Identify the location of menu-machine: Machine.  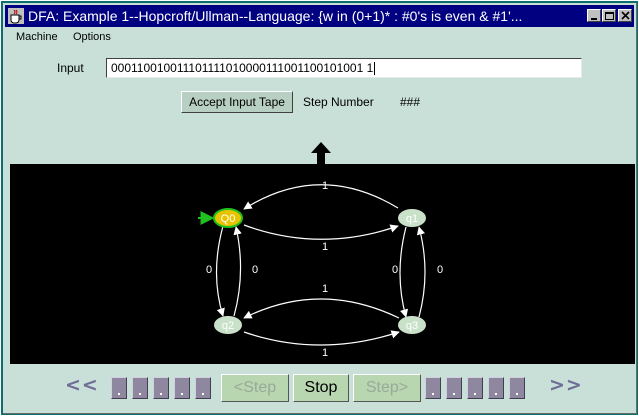
(37, 37).